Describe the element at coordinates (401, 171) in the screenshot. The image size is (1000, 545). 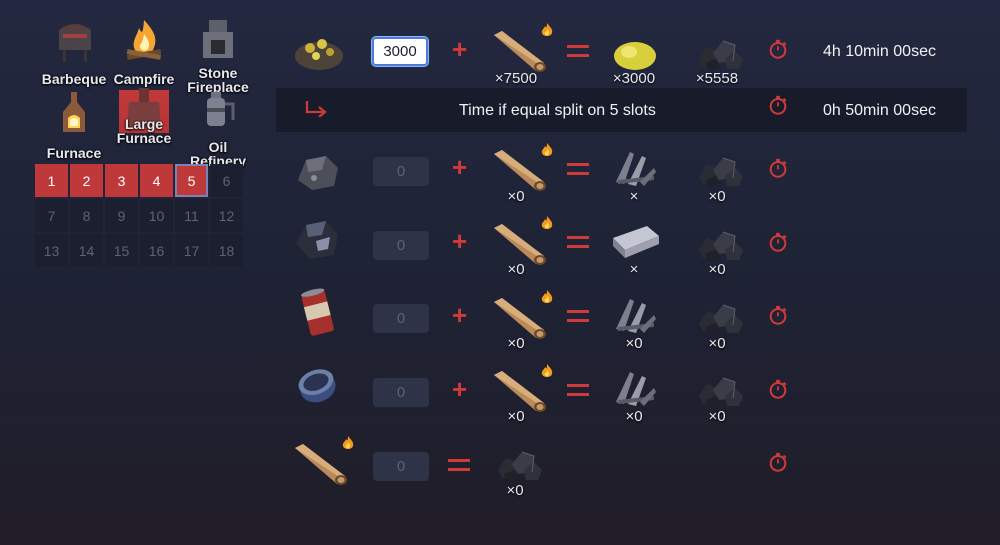
I see `metal-ore-quantity-input: 0` at that location.